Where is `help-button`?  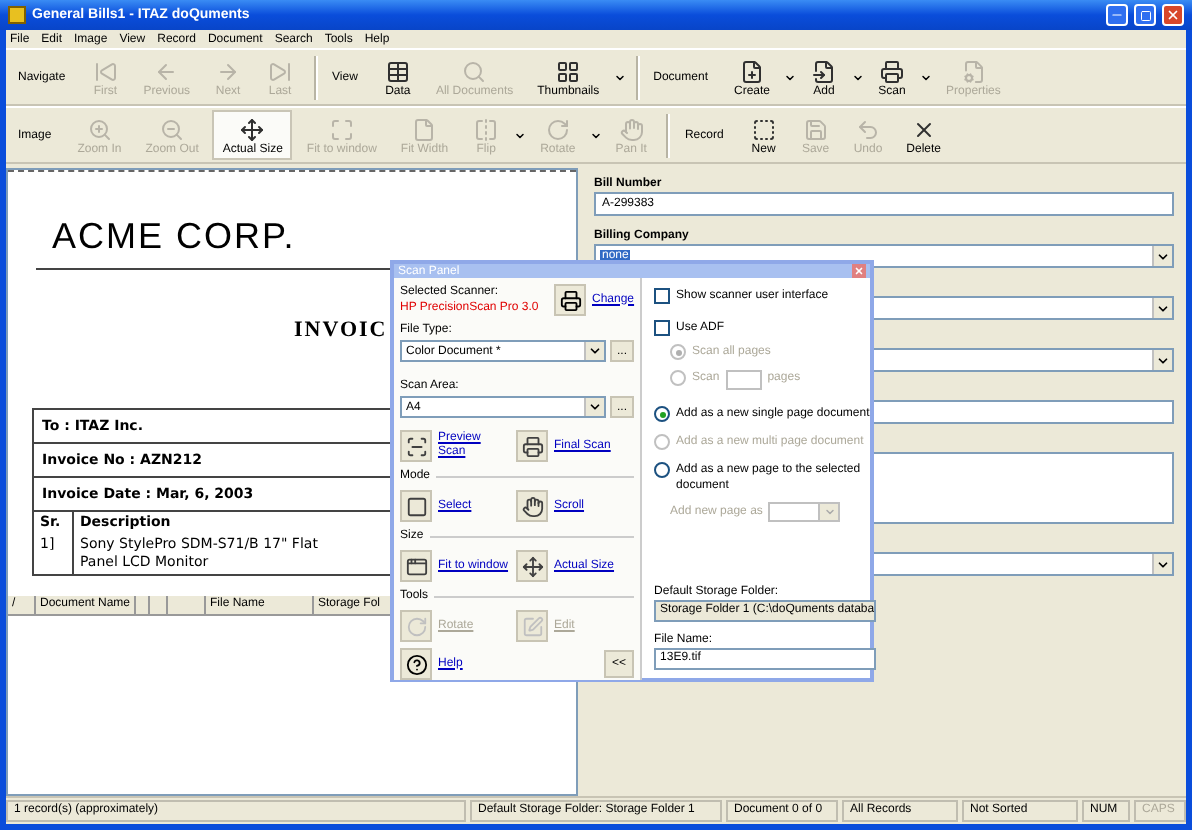
help-button is located at coordinates (416, 664).